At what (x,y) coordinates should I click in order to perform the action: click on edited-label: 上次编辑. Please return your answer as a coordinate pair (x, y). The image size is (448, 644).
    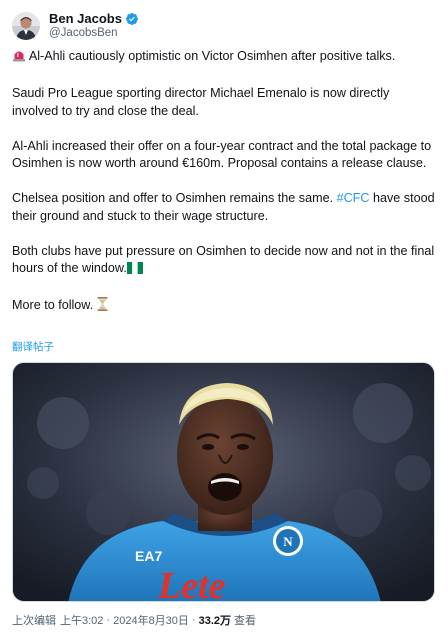
    Looking at the image, I should click on (34, 620).